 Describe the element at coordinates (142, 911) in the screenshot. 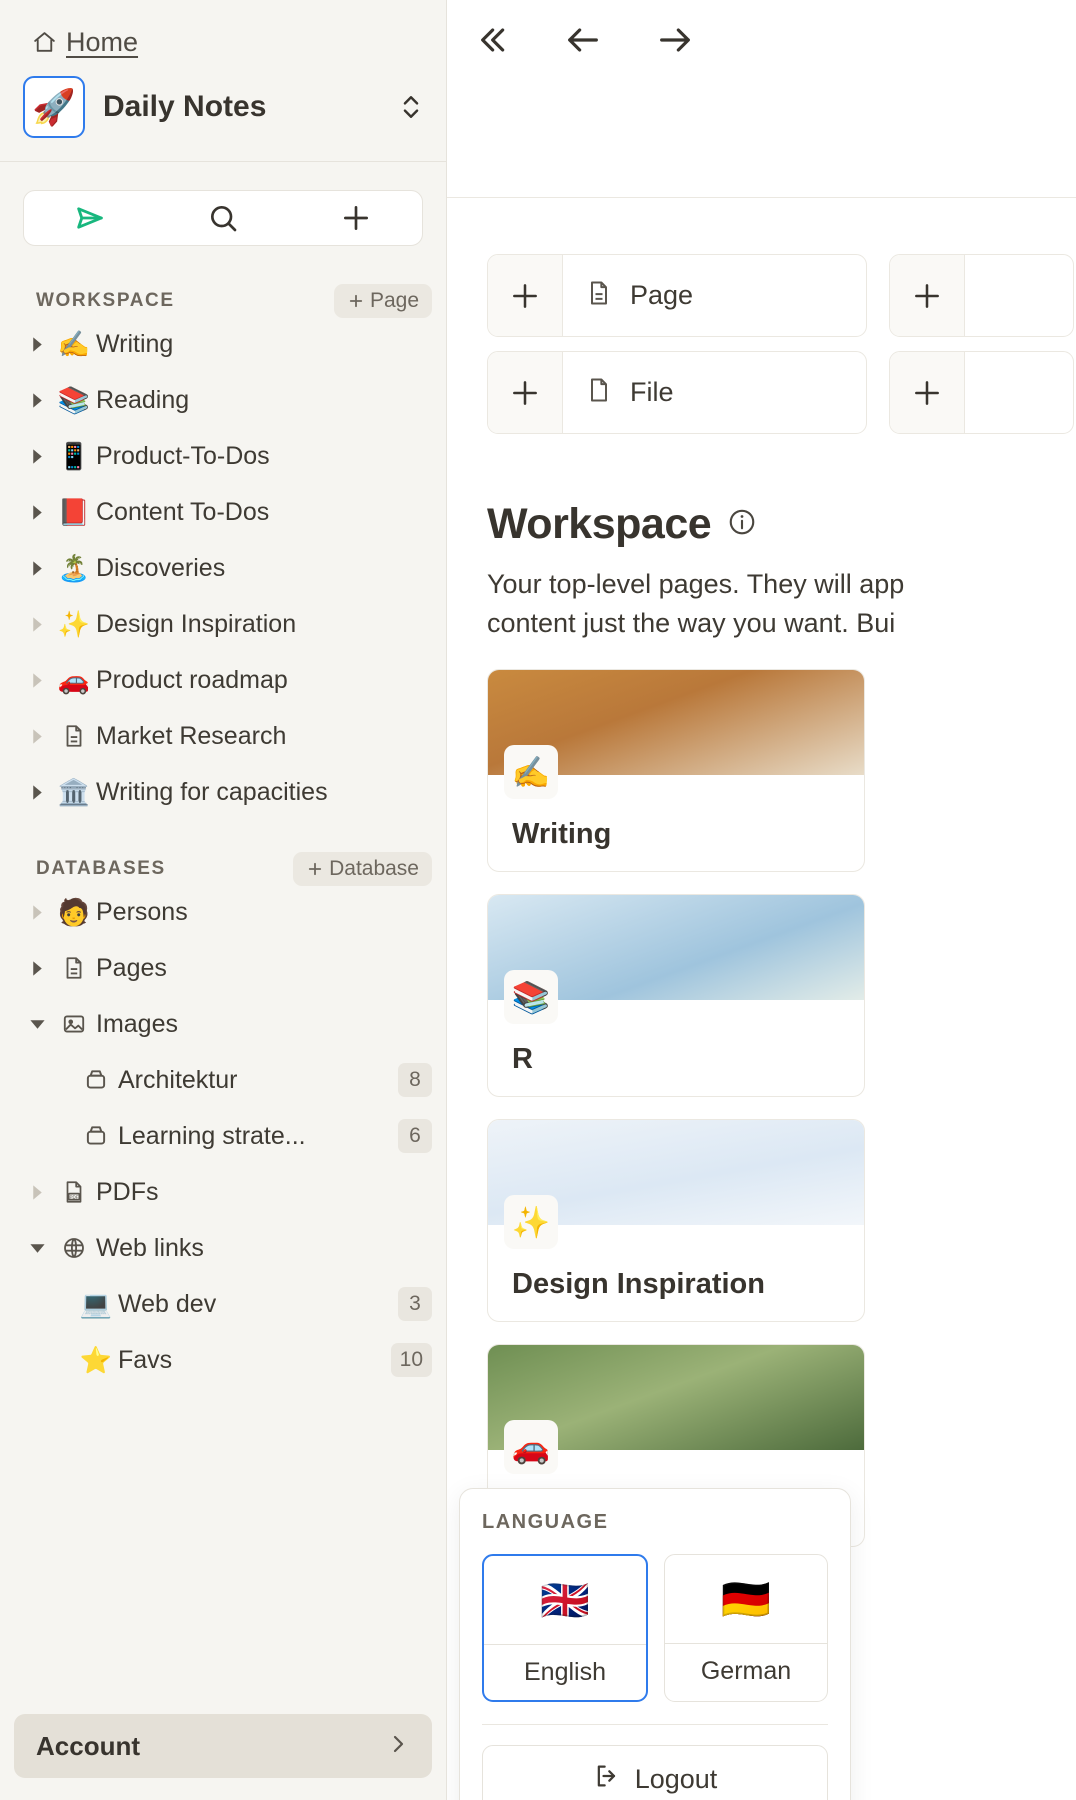

I see `sidebar-item-label: Persons` at that location.